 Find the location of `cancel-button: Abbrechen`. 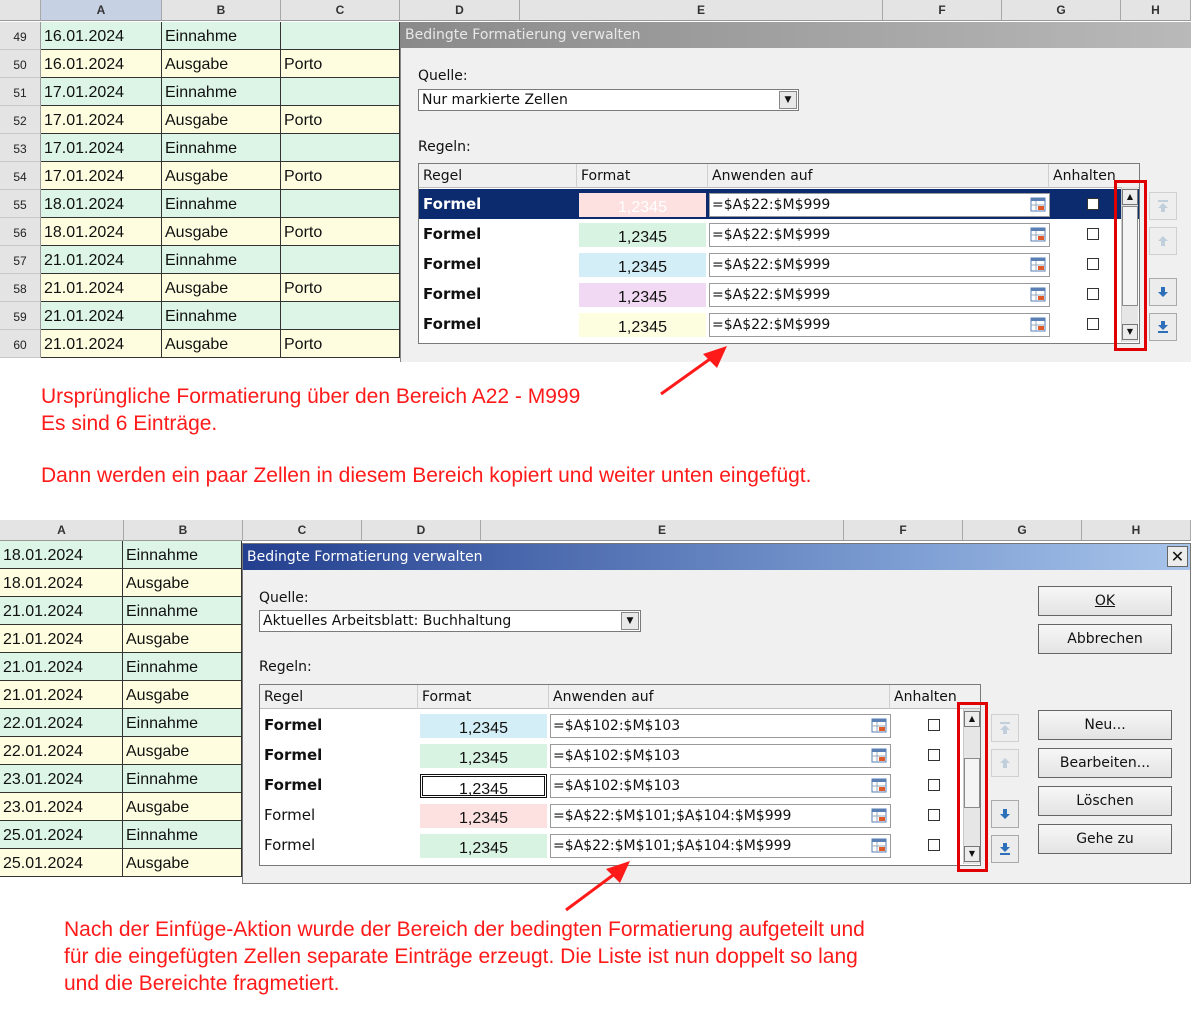

cancel-button: Abbrechen is located at coordinates (1105, 639).